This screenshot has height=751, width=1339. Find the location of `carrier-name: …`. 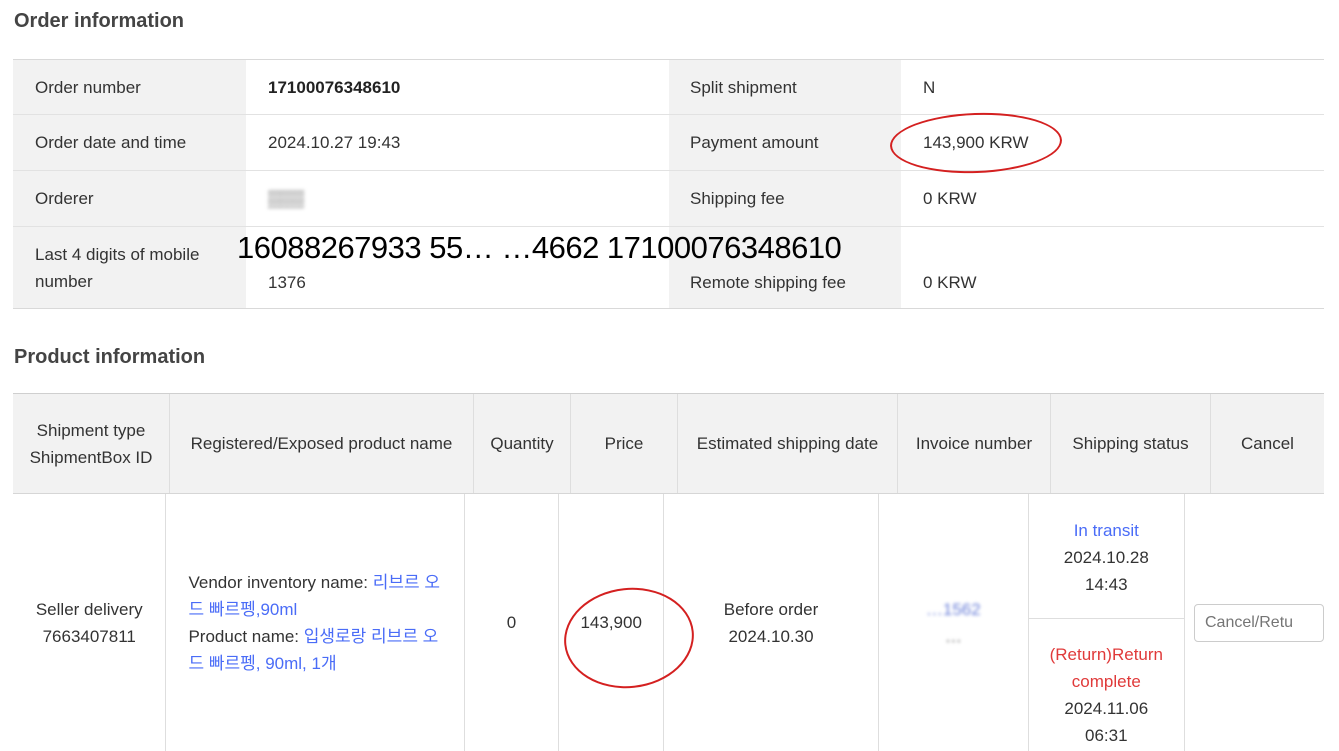

carrier-name: … is located at coordinates (953, 636).